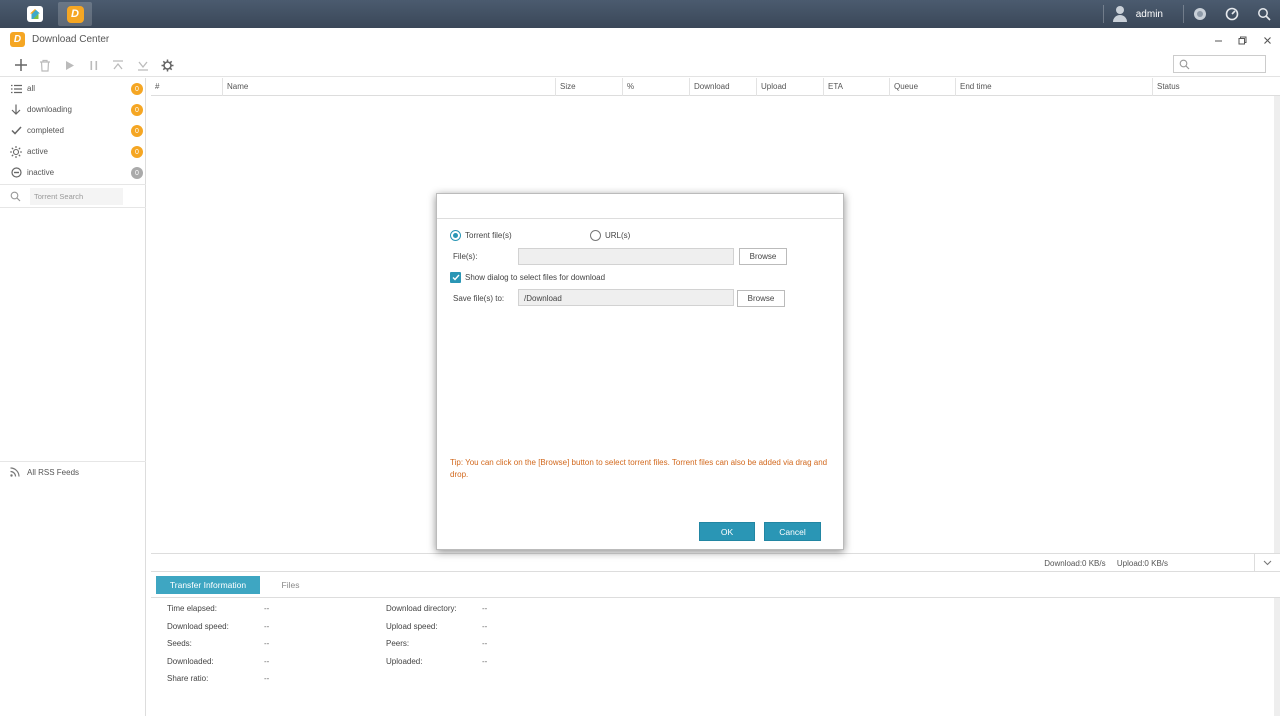  Describe the element at coordinates (626, 297) in the screenshot. I see `save-to-input: /Download` at that location.